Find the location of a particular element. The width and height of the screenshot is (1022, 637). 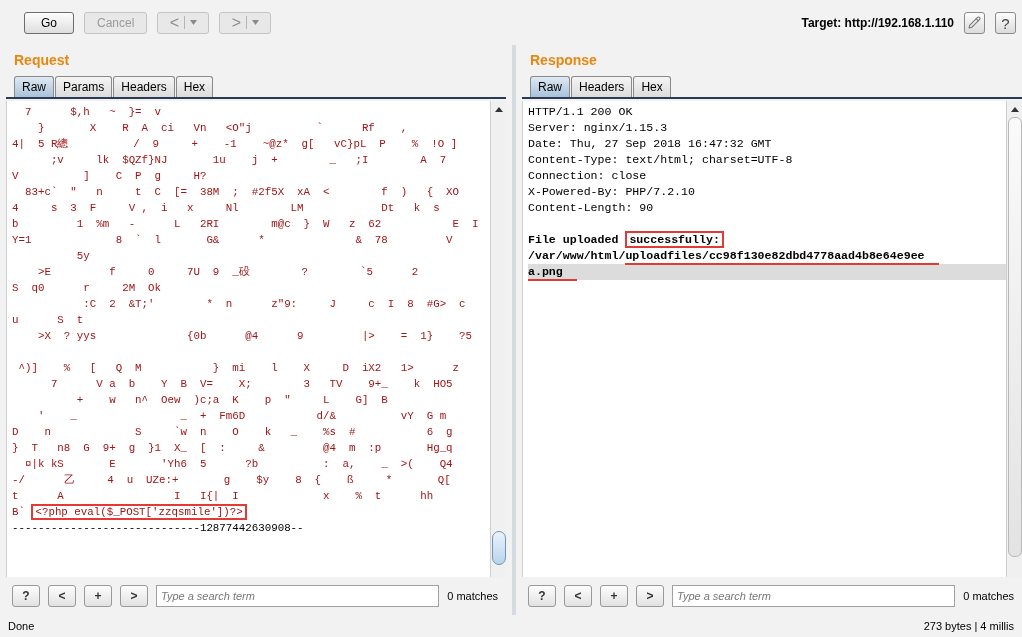

pencil-icon is located at coordinates (974, 22).